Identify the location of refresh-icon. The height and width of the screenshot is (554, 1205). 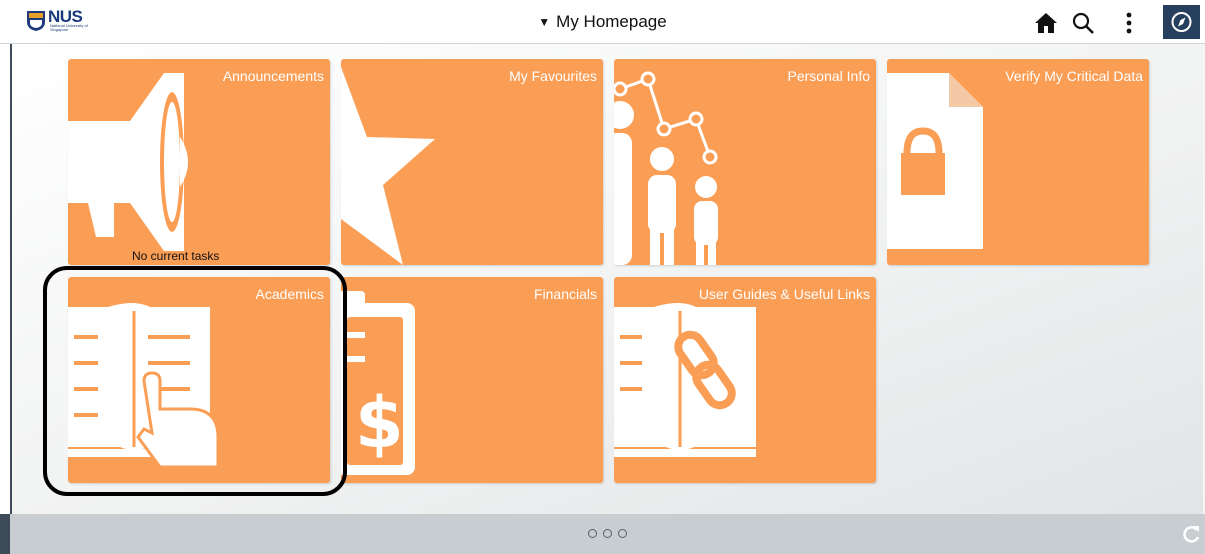
(1191, 534).